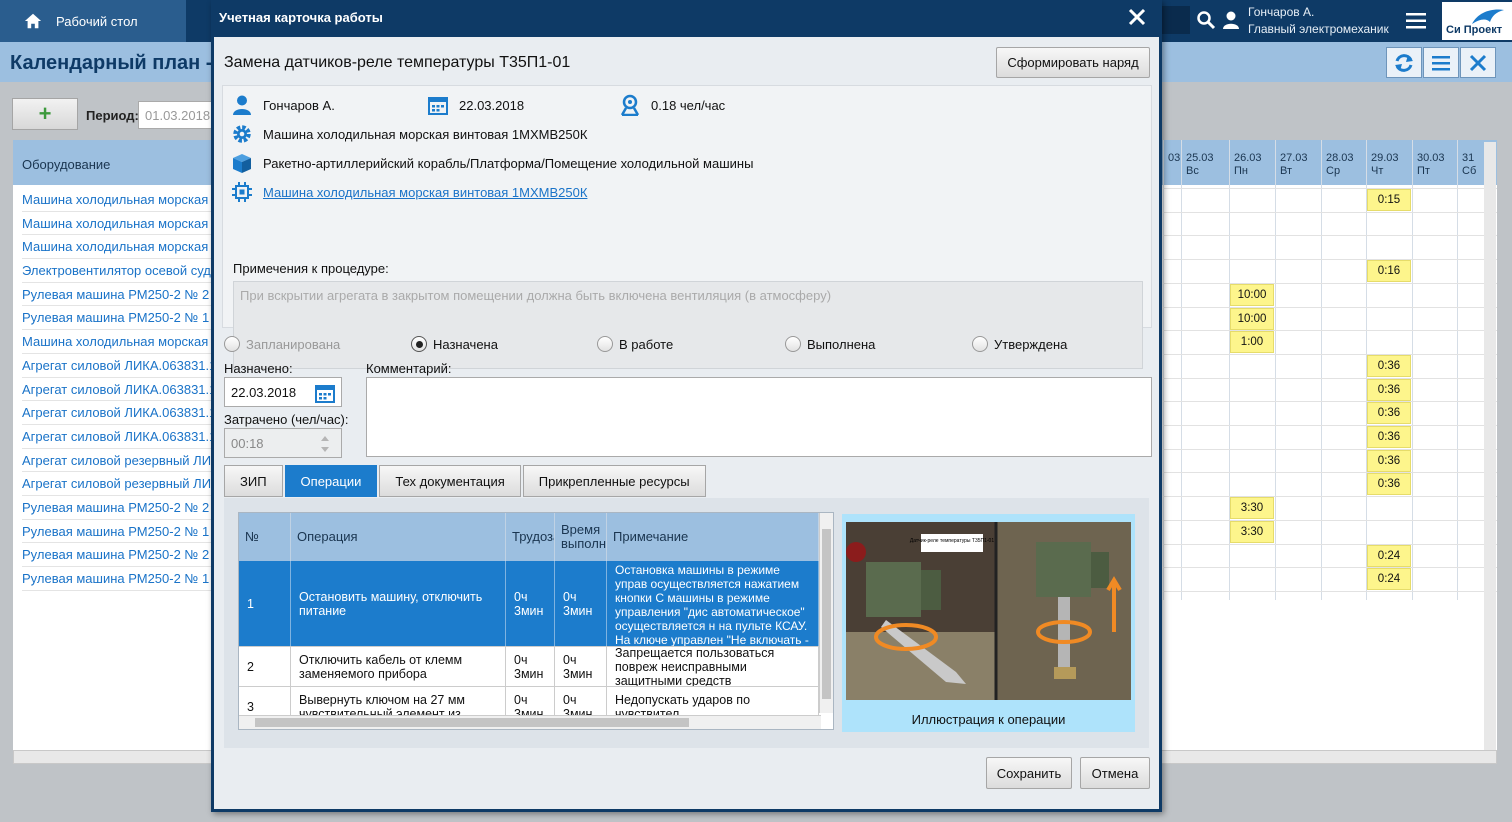  I want to click on generate-order-button: Сформировать наряд, so click(1073, 62).